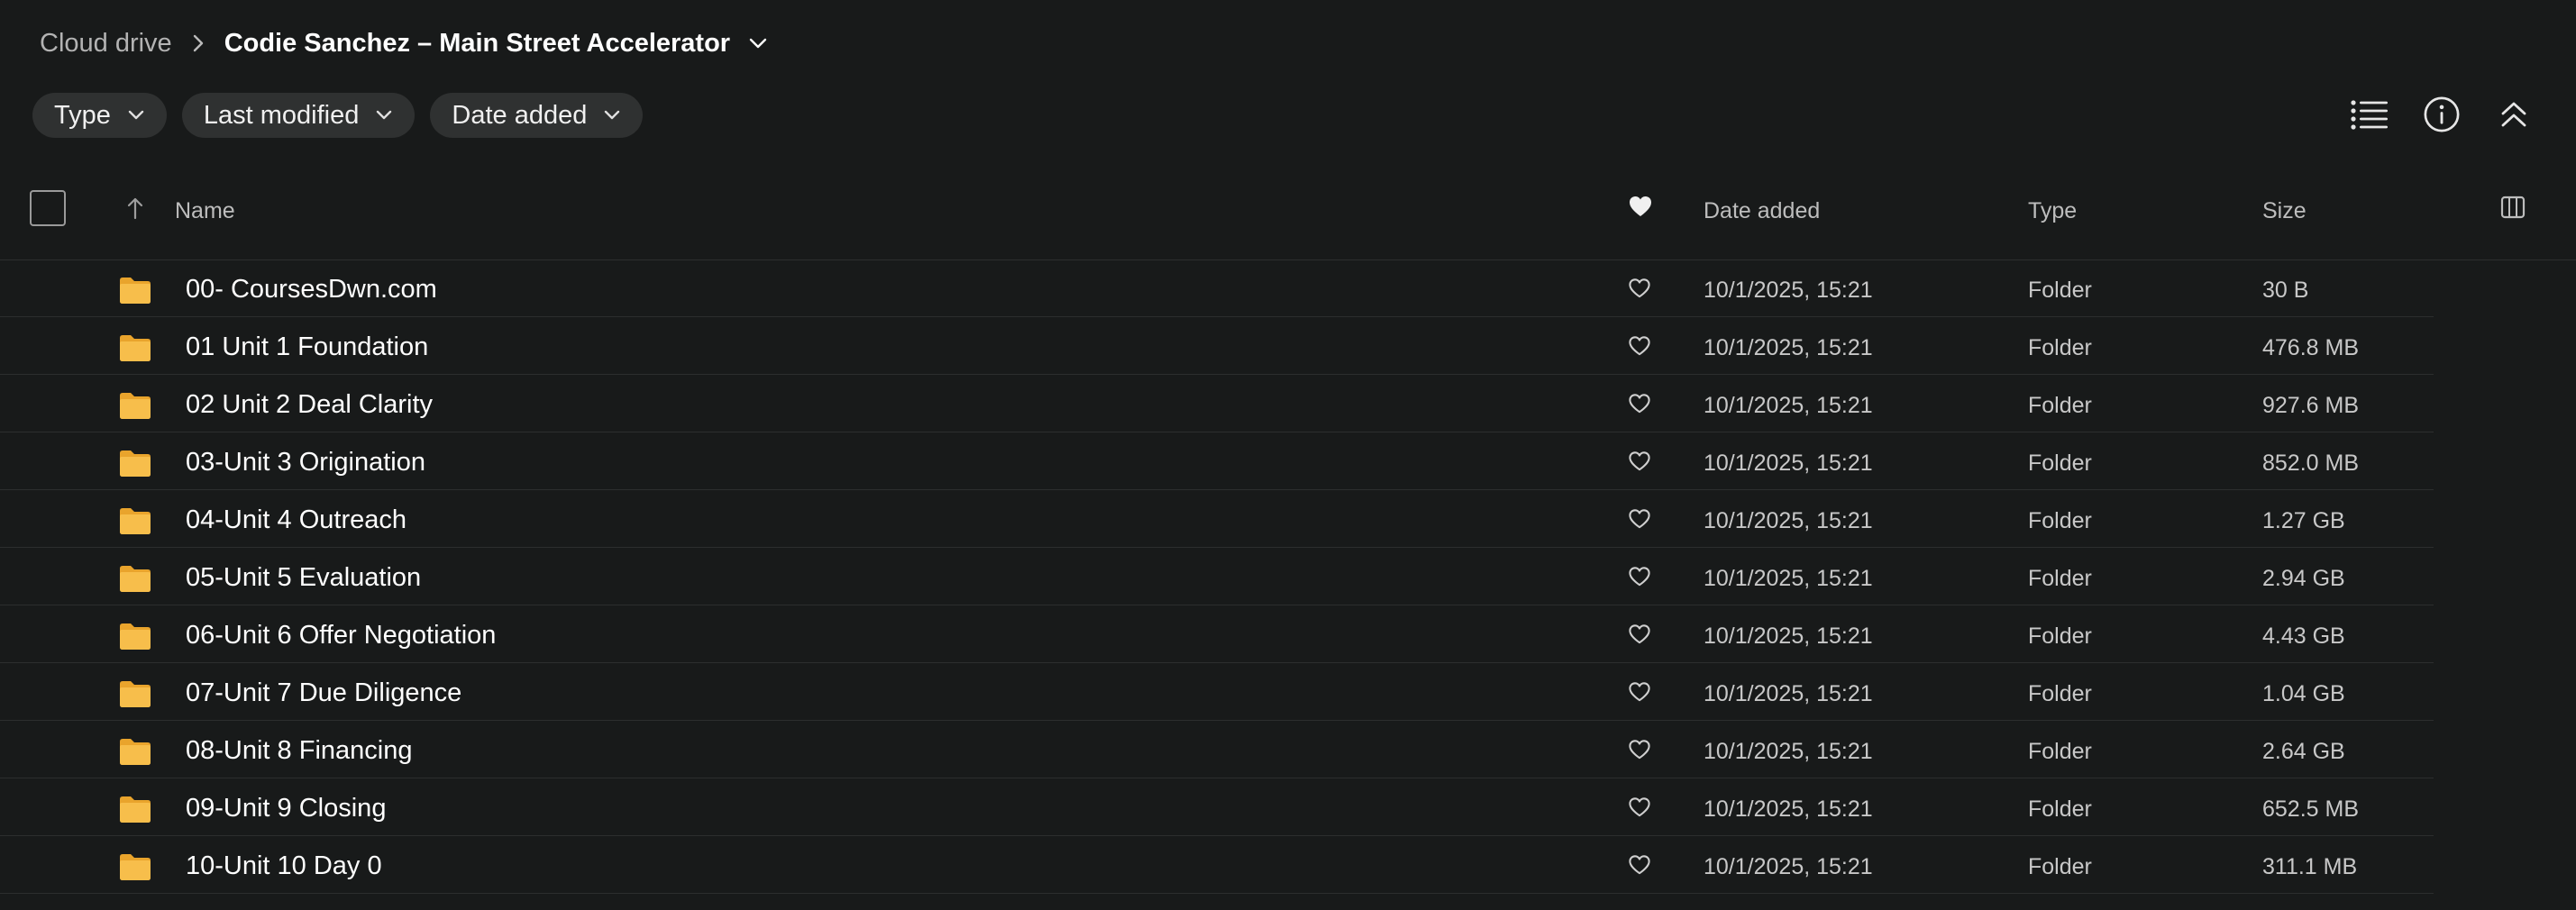  Describe the element at coordinates (2303, 693) in the screenshot. I see `row-size: 1.04 GB` at that location.